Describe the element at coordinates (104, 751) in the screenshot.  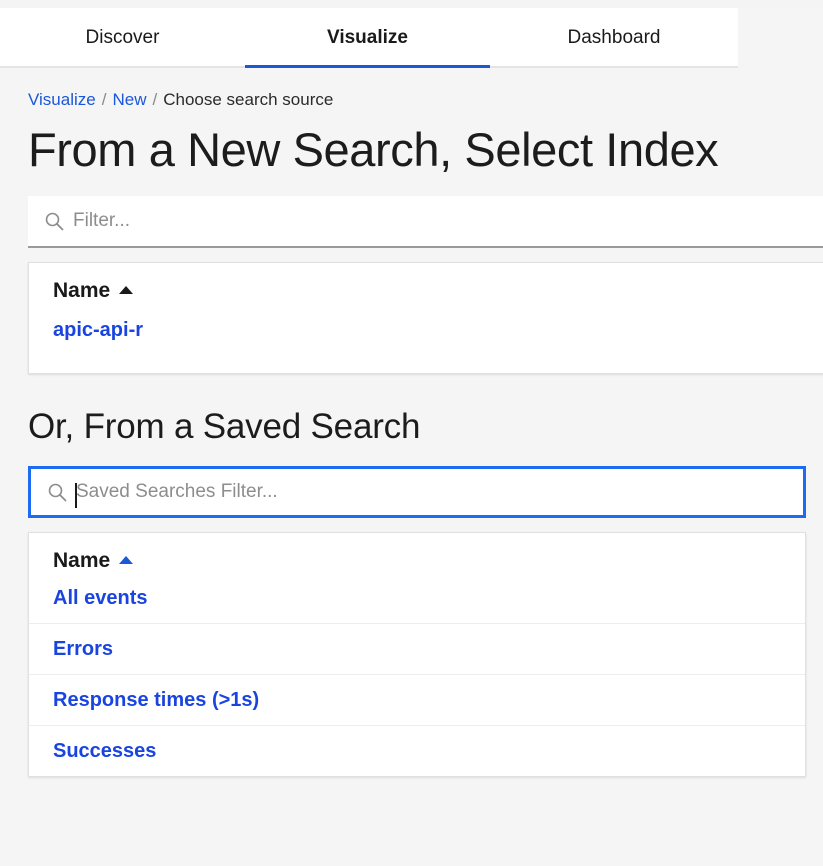
I see `saved-search-link-successes: Successes` at that location.